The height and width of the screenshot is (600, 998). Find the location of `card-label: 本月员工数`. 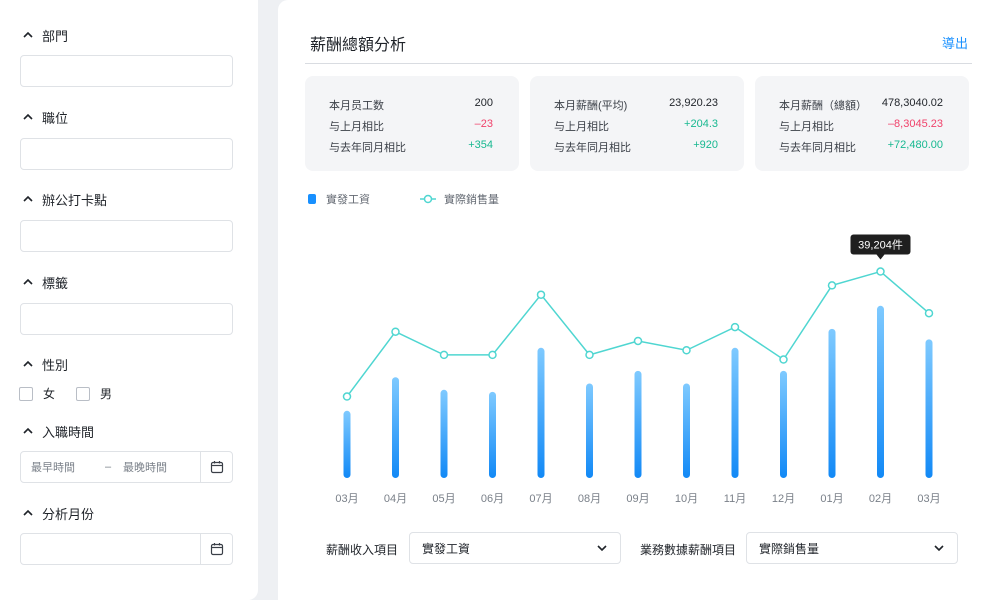

card-label: 本月员工数 is located at coordinates (356, 106).